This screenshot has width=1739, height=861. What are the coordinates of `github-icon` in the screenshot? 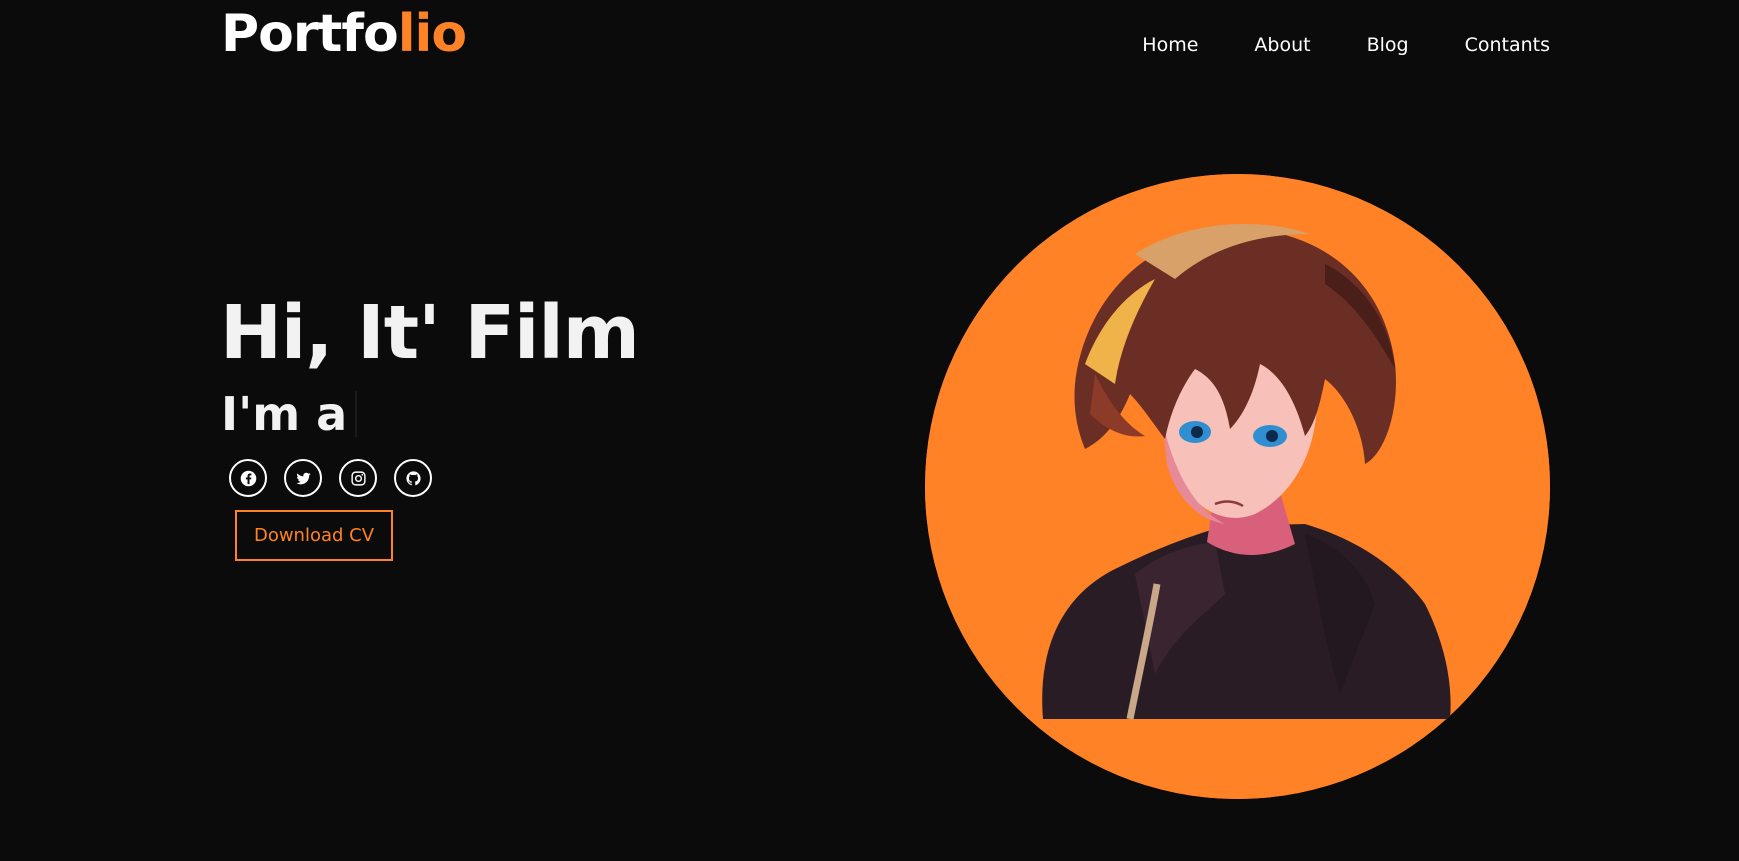 It's located at (413, 477).